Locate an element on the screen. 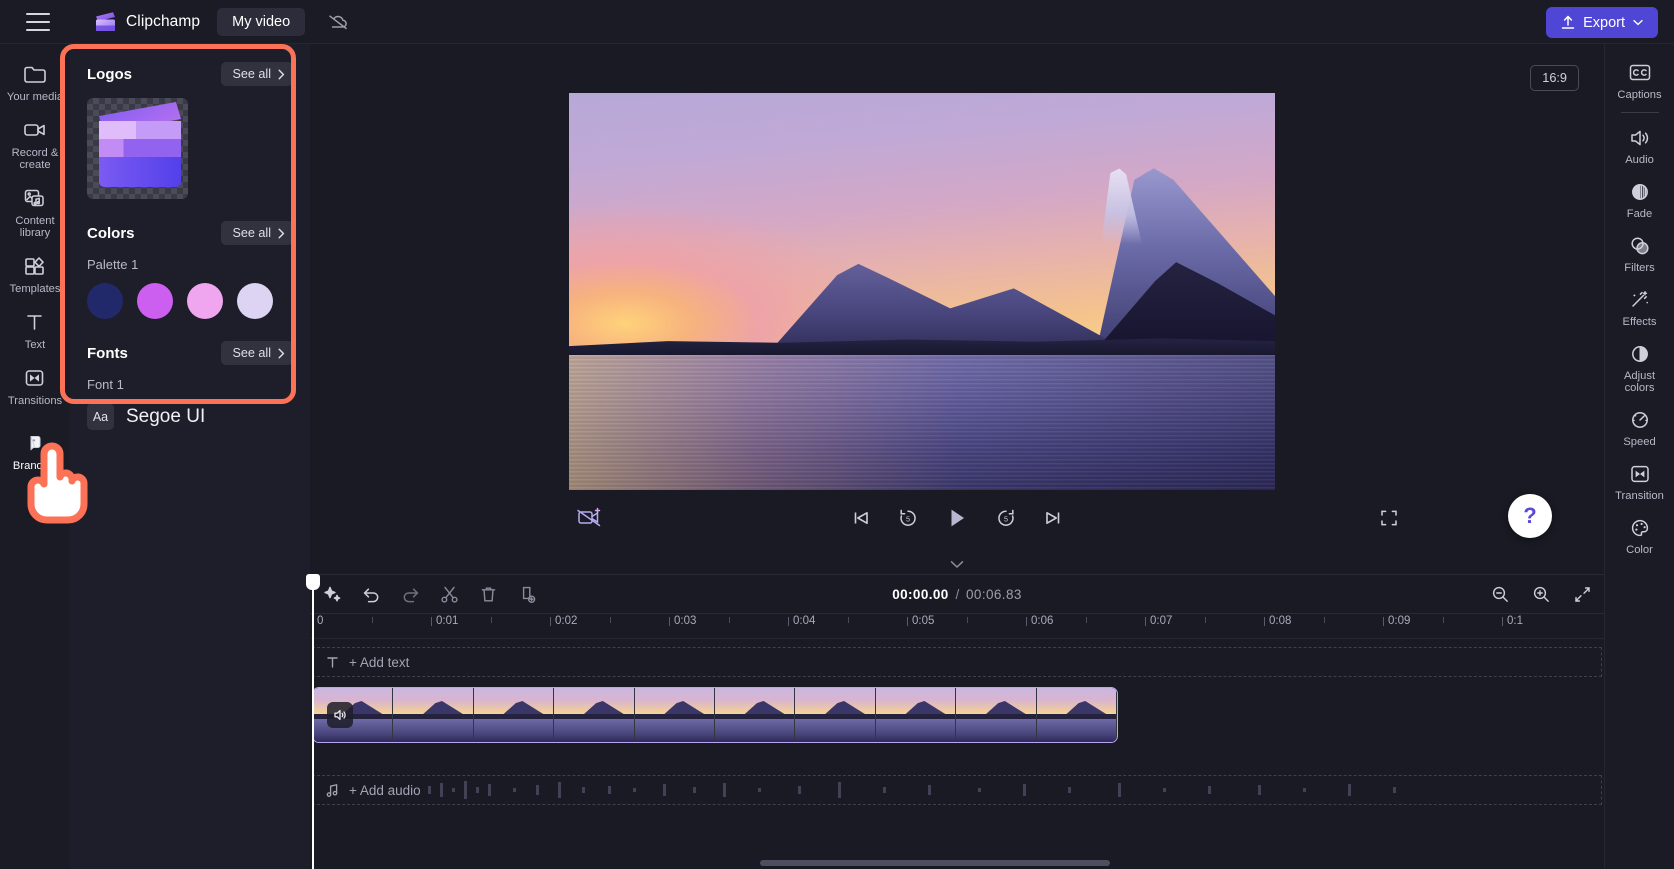 The height and width of the screenshot is (869, 1674). sidebar-item-record-create: Record & create is located at coordinates (35, 144).